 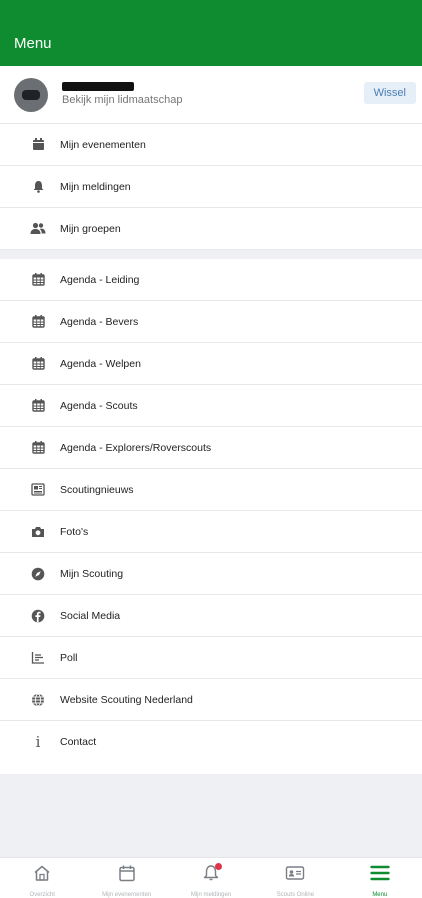 I want to click on menu-item-label: Foto's, so click(x=74, y=531).